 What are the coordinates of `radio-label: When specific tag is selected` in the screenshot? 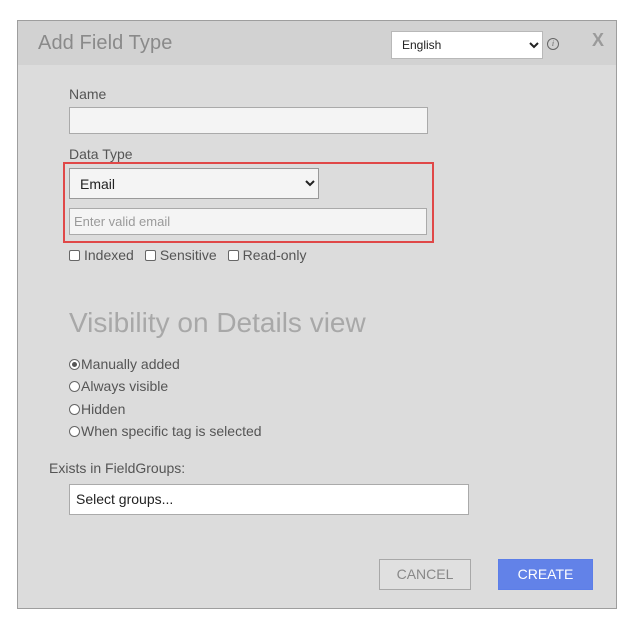 It's located at (171, 431).